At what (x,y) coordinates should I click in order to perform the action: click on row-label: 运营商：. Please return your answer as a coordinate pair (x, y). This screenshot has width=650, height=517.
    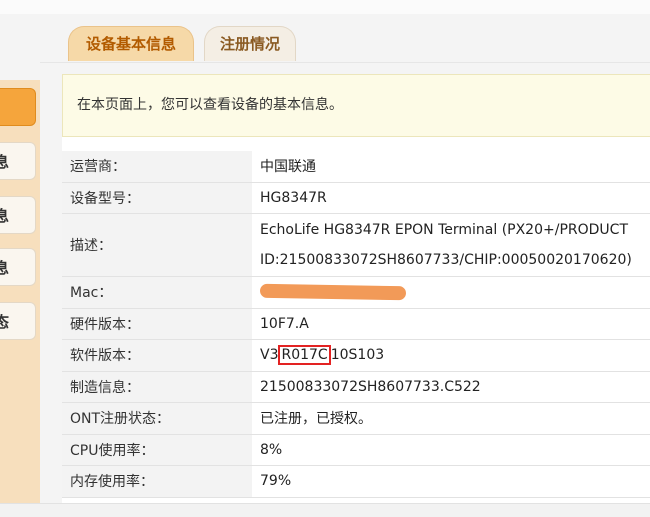
    Looking at the image, I should click on (157, 167).